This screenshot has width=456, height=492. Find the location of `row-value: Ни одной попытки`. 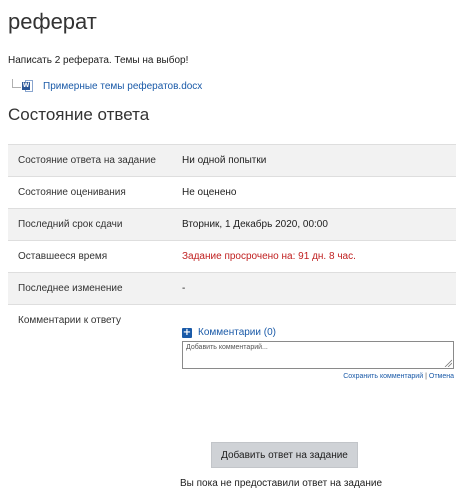

row-value: Ни одной попытки is located at coordinates (314, 160).